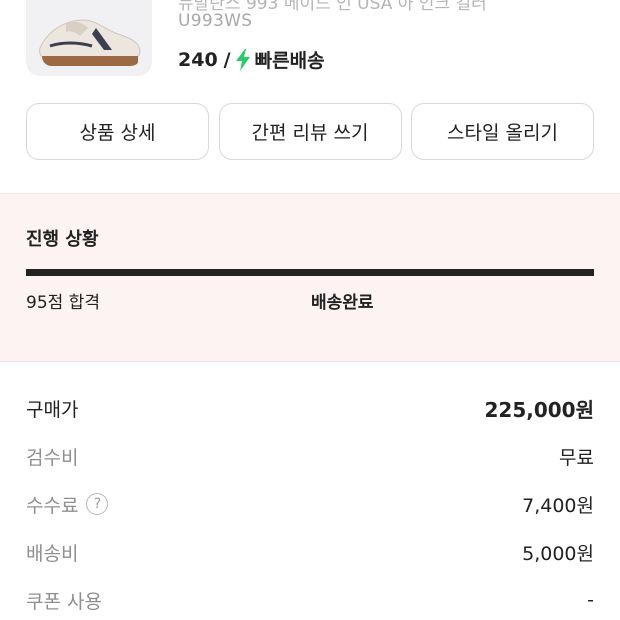 The height and width of the screenshot is (620, 620). I want to click on commission-label-group: 수수료 ?, so click(67, 504).